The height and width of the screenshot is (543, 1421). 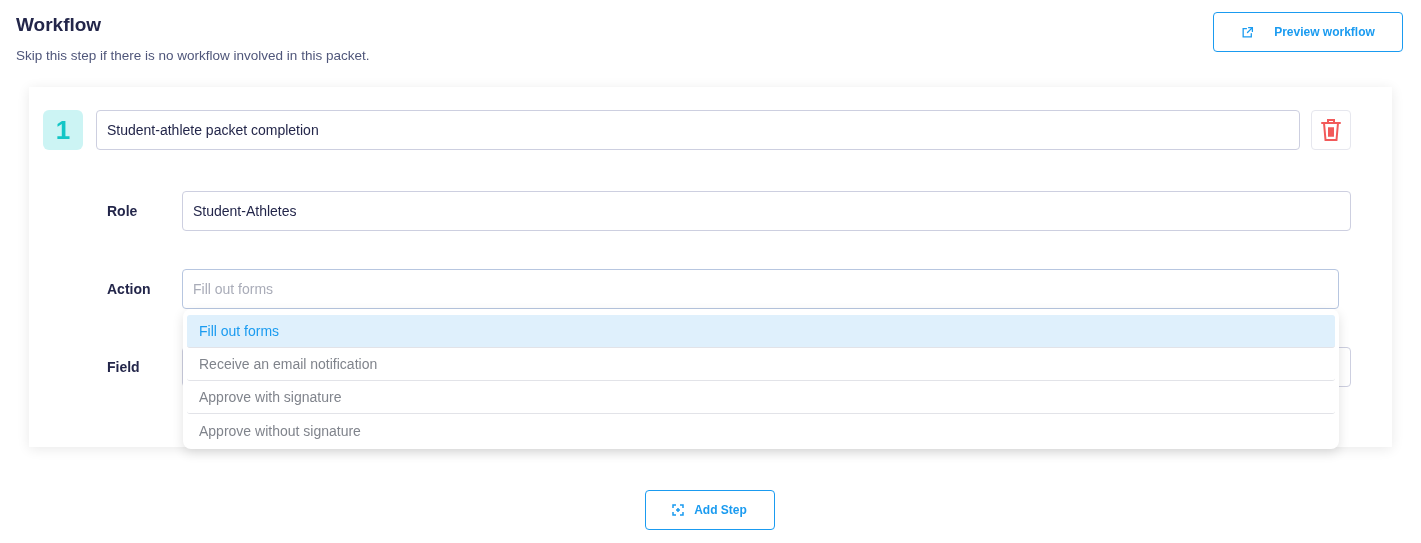 I want to click on step-title-input: Student-athlete packet completion, so click(x=698, y=130).